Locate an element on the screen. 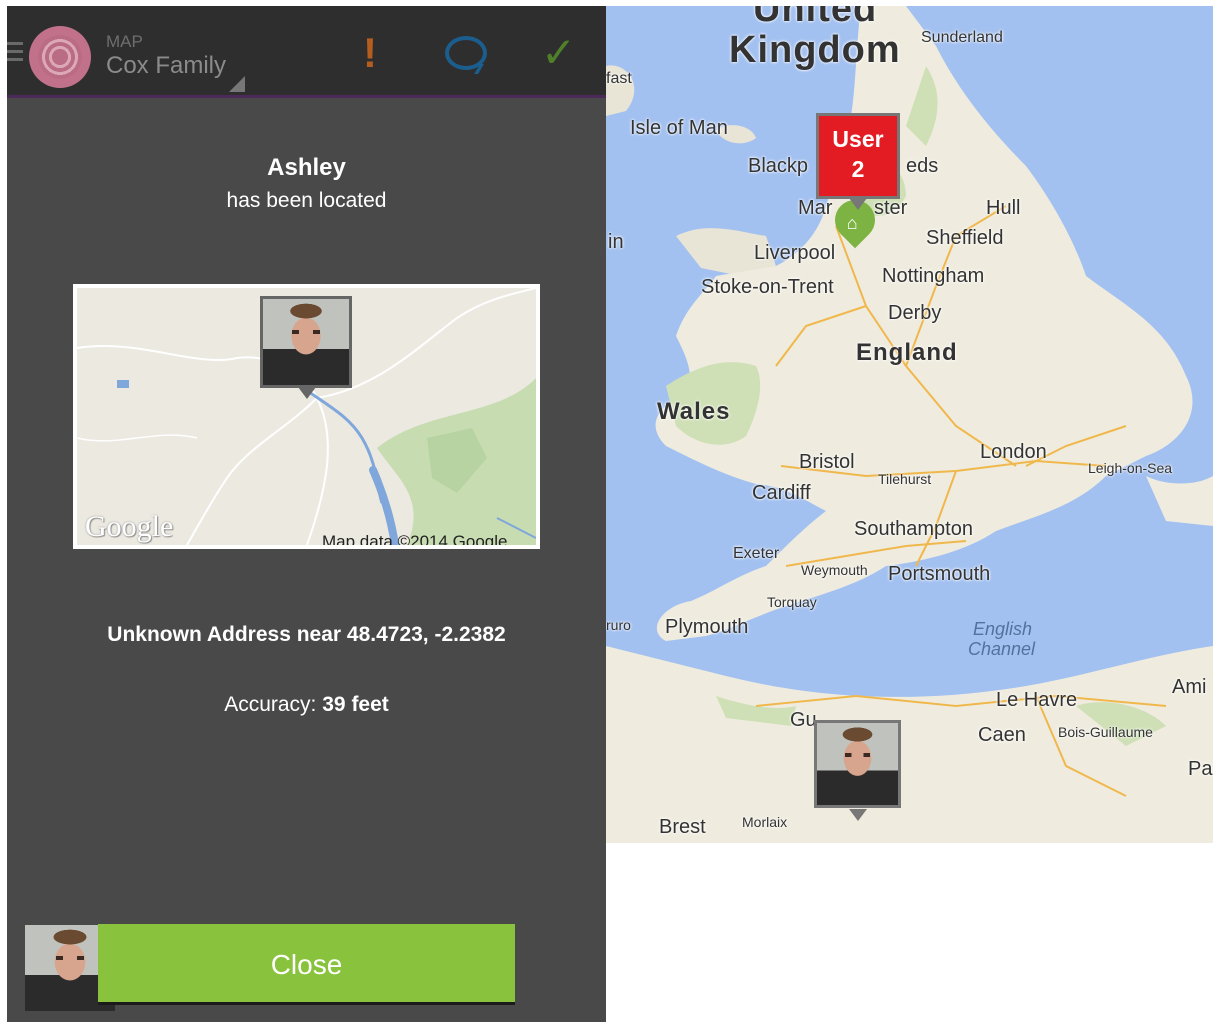  person-photo-pin is located at coordinates (306, 347).